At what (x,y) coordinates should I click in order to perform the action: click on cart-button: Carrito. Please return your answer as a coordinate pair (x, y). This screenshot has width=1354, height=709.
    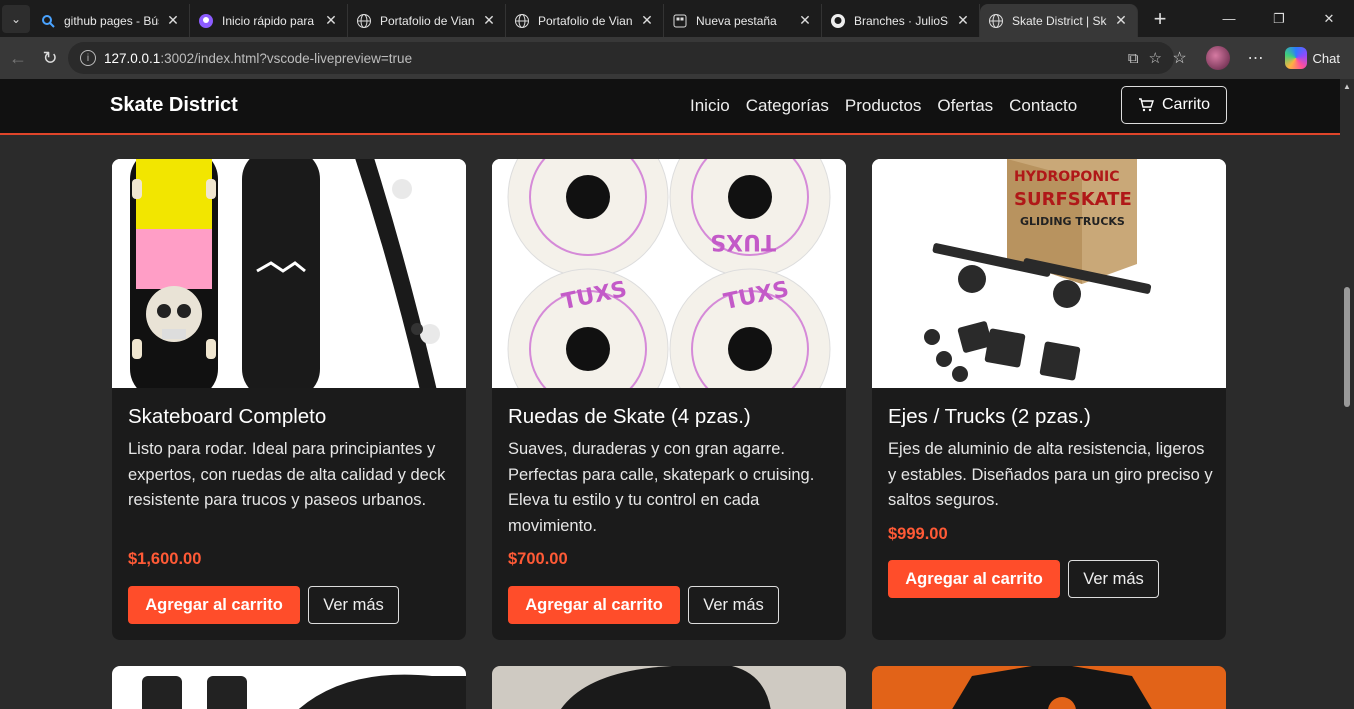
    Looking at the image, I should click on (1174, 105).